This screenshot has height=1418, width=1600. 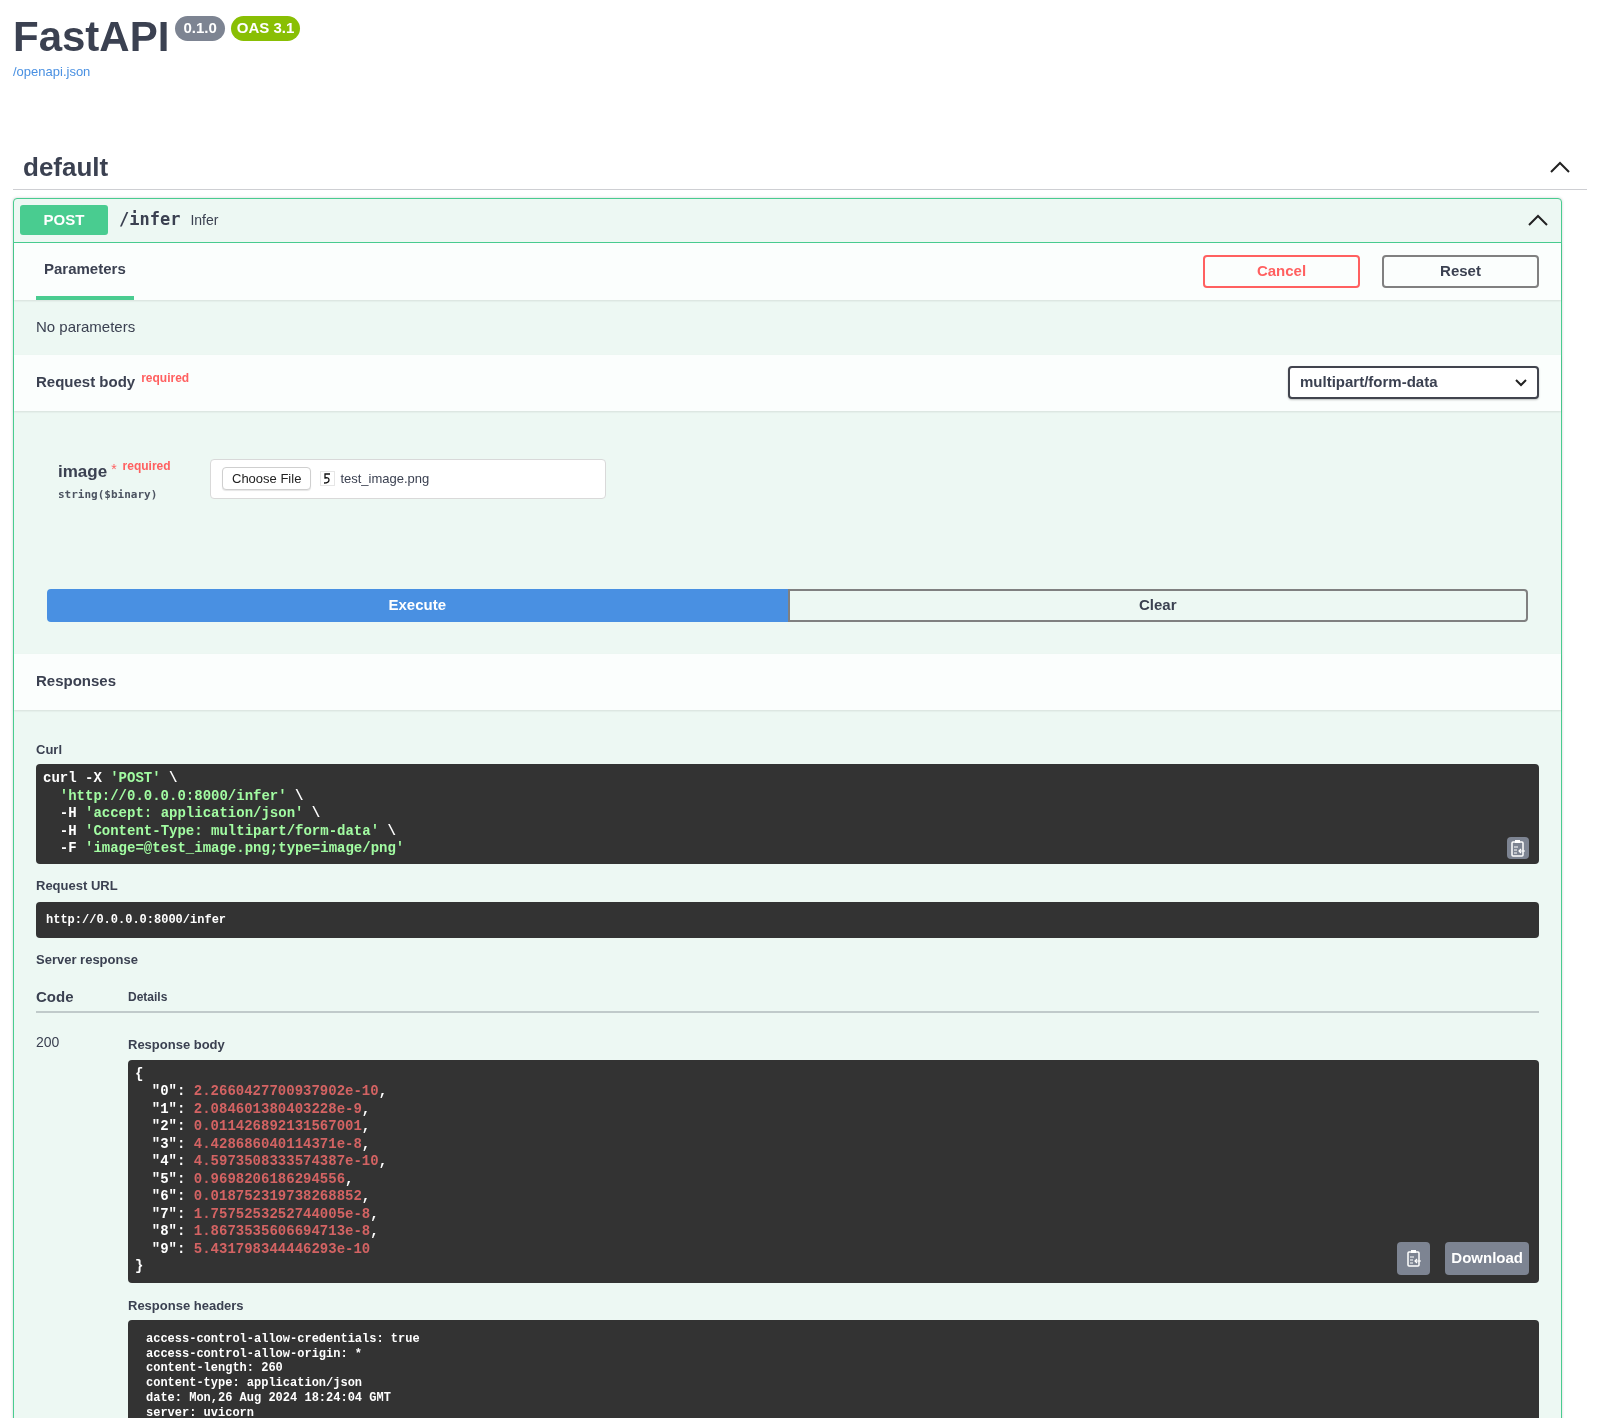 I want to click on details-column-header: Details, so click(x=148, y=997).